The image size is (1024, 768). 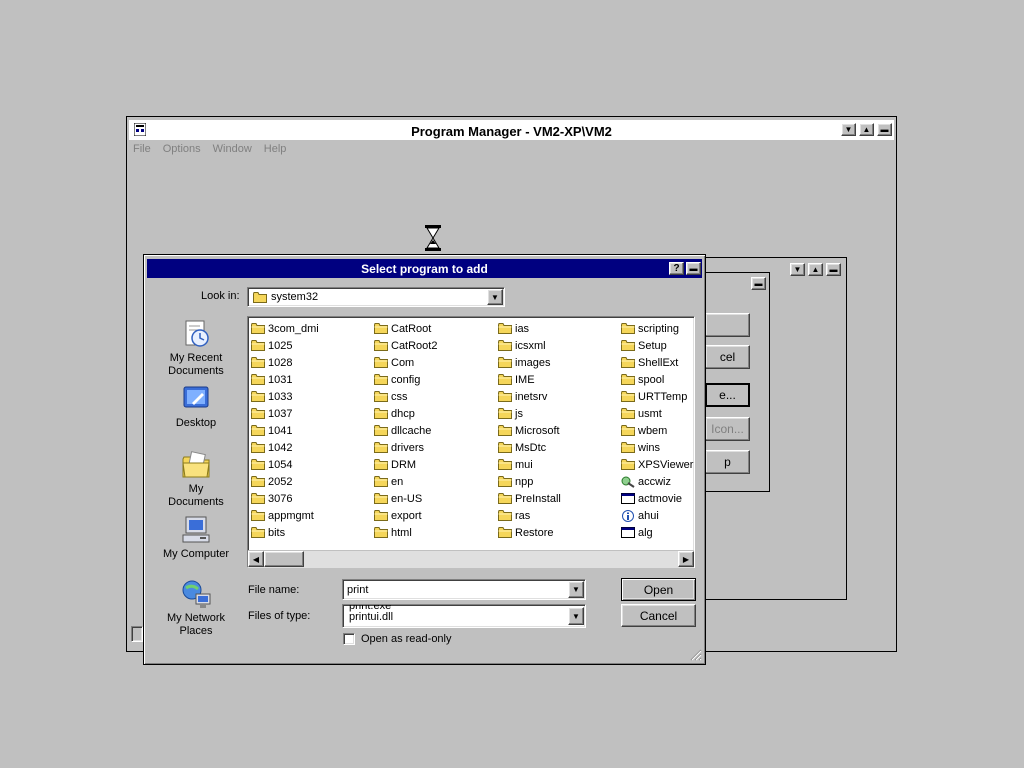 I want to click on list-item: en, so click(x=434, y=481).